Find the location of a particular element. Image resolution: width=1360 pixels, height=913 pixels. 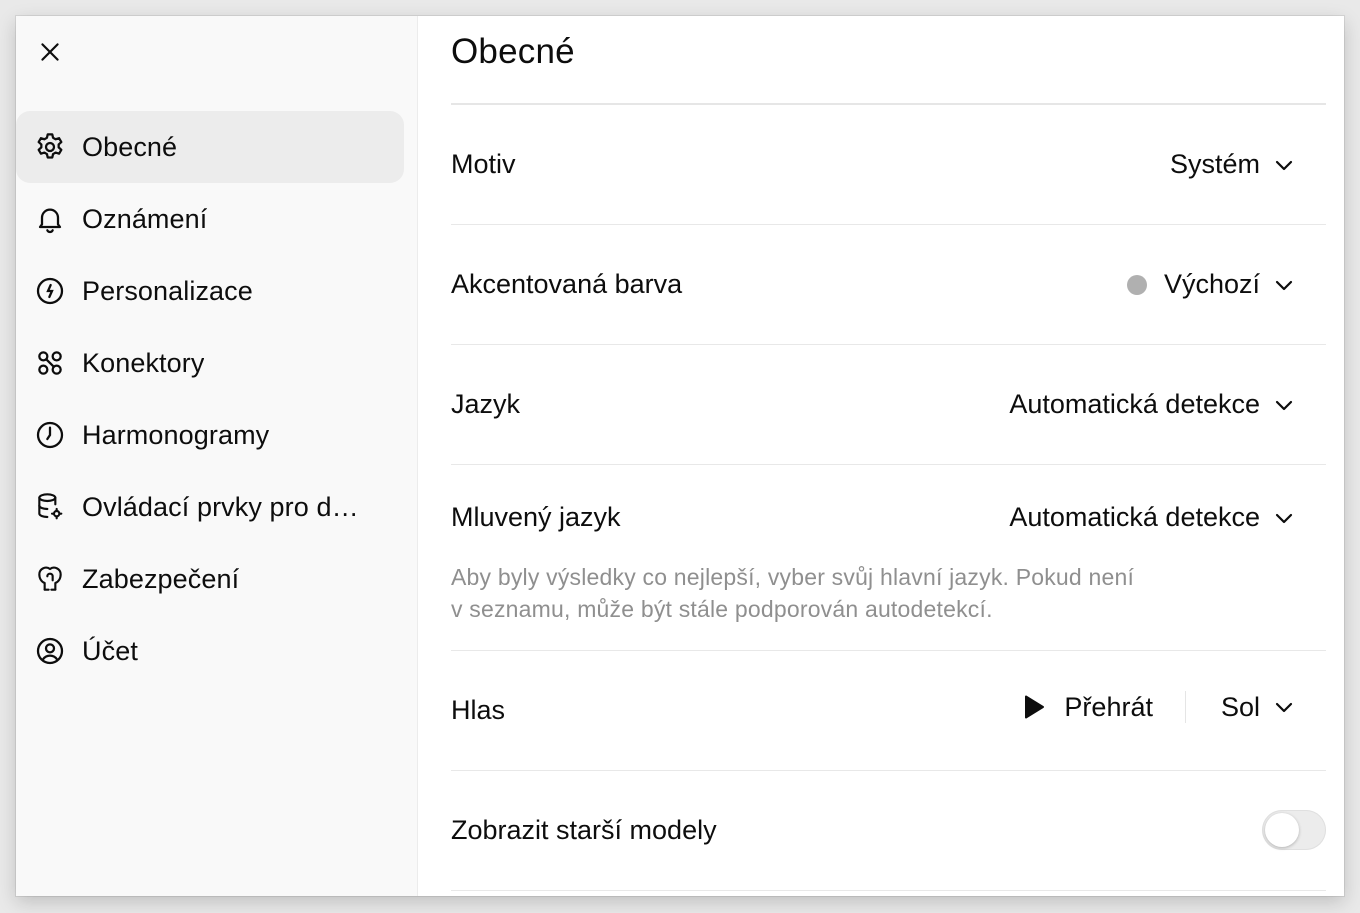

sidebar-item-label: Konektory is located at coordinates (143, 362).